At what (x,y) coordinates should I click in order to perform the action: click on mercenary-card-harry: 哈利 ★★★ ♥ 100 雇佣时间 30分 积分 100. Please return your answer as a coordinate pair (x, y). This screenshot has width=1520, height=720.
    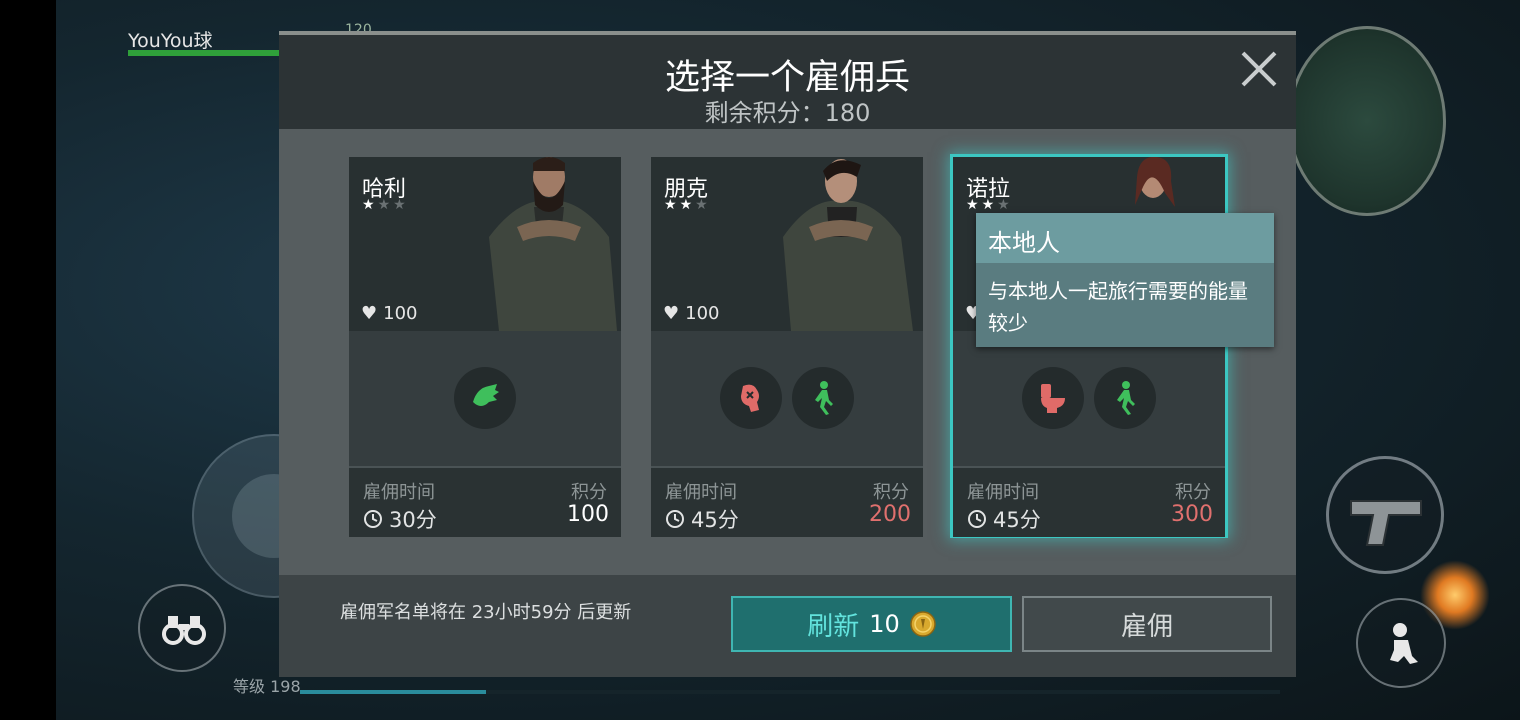
    Looking at the image, I should click on (485, 347).